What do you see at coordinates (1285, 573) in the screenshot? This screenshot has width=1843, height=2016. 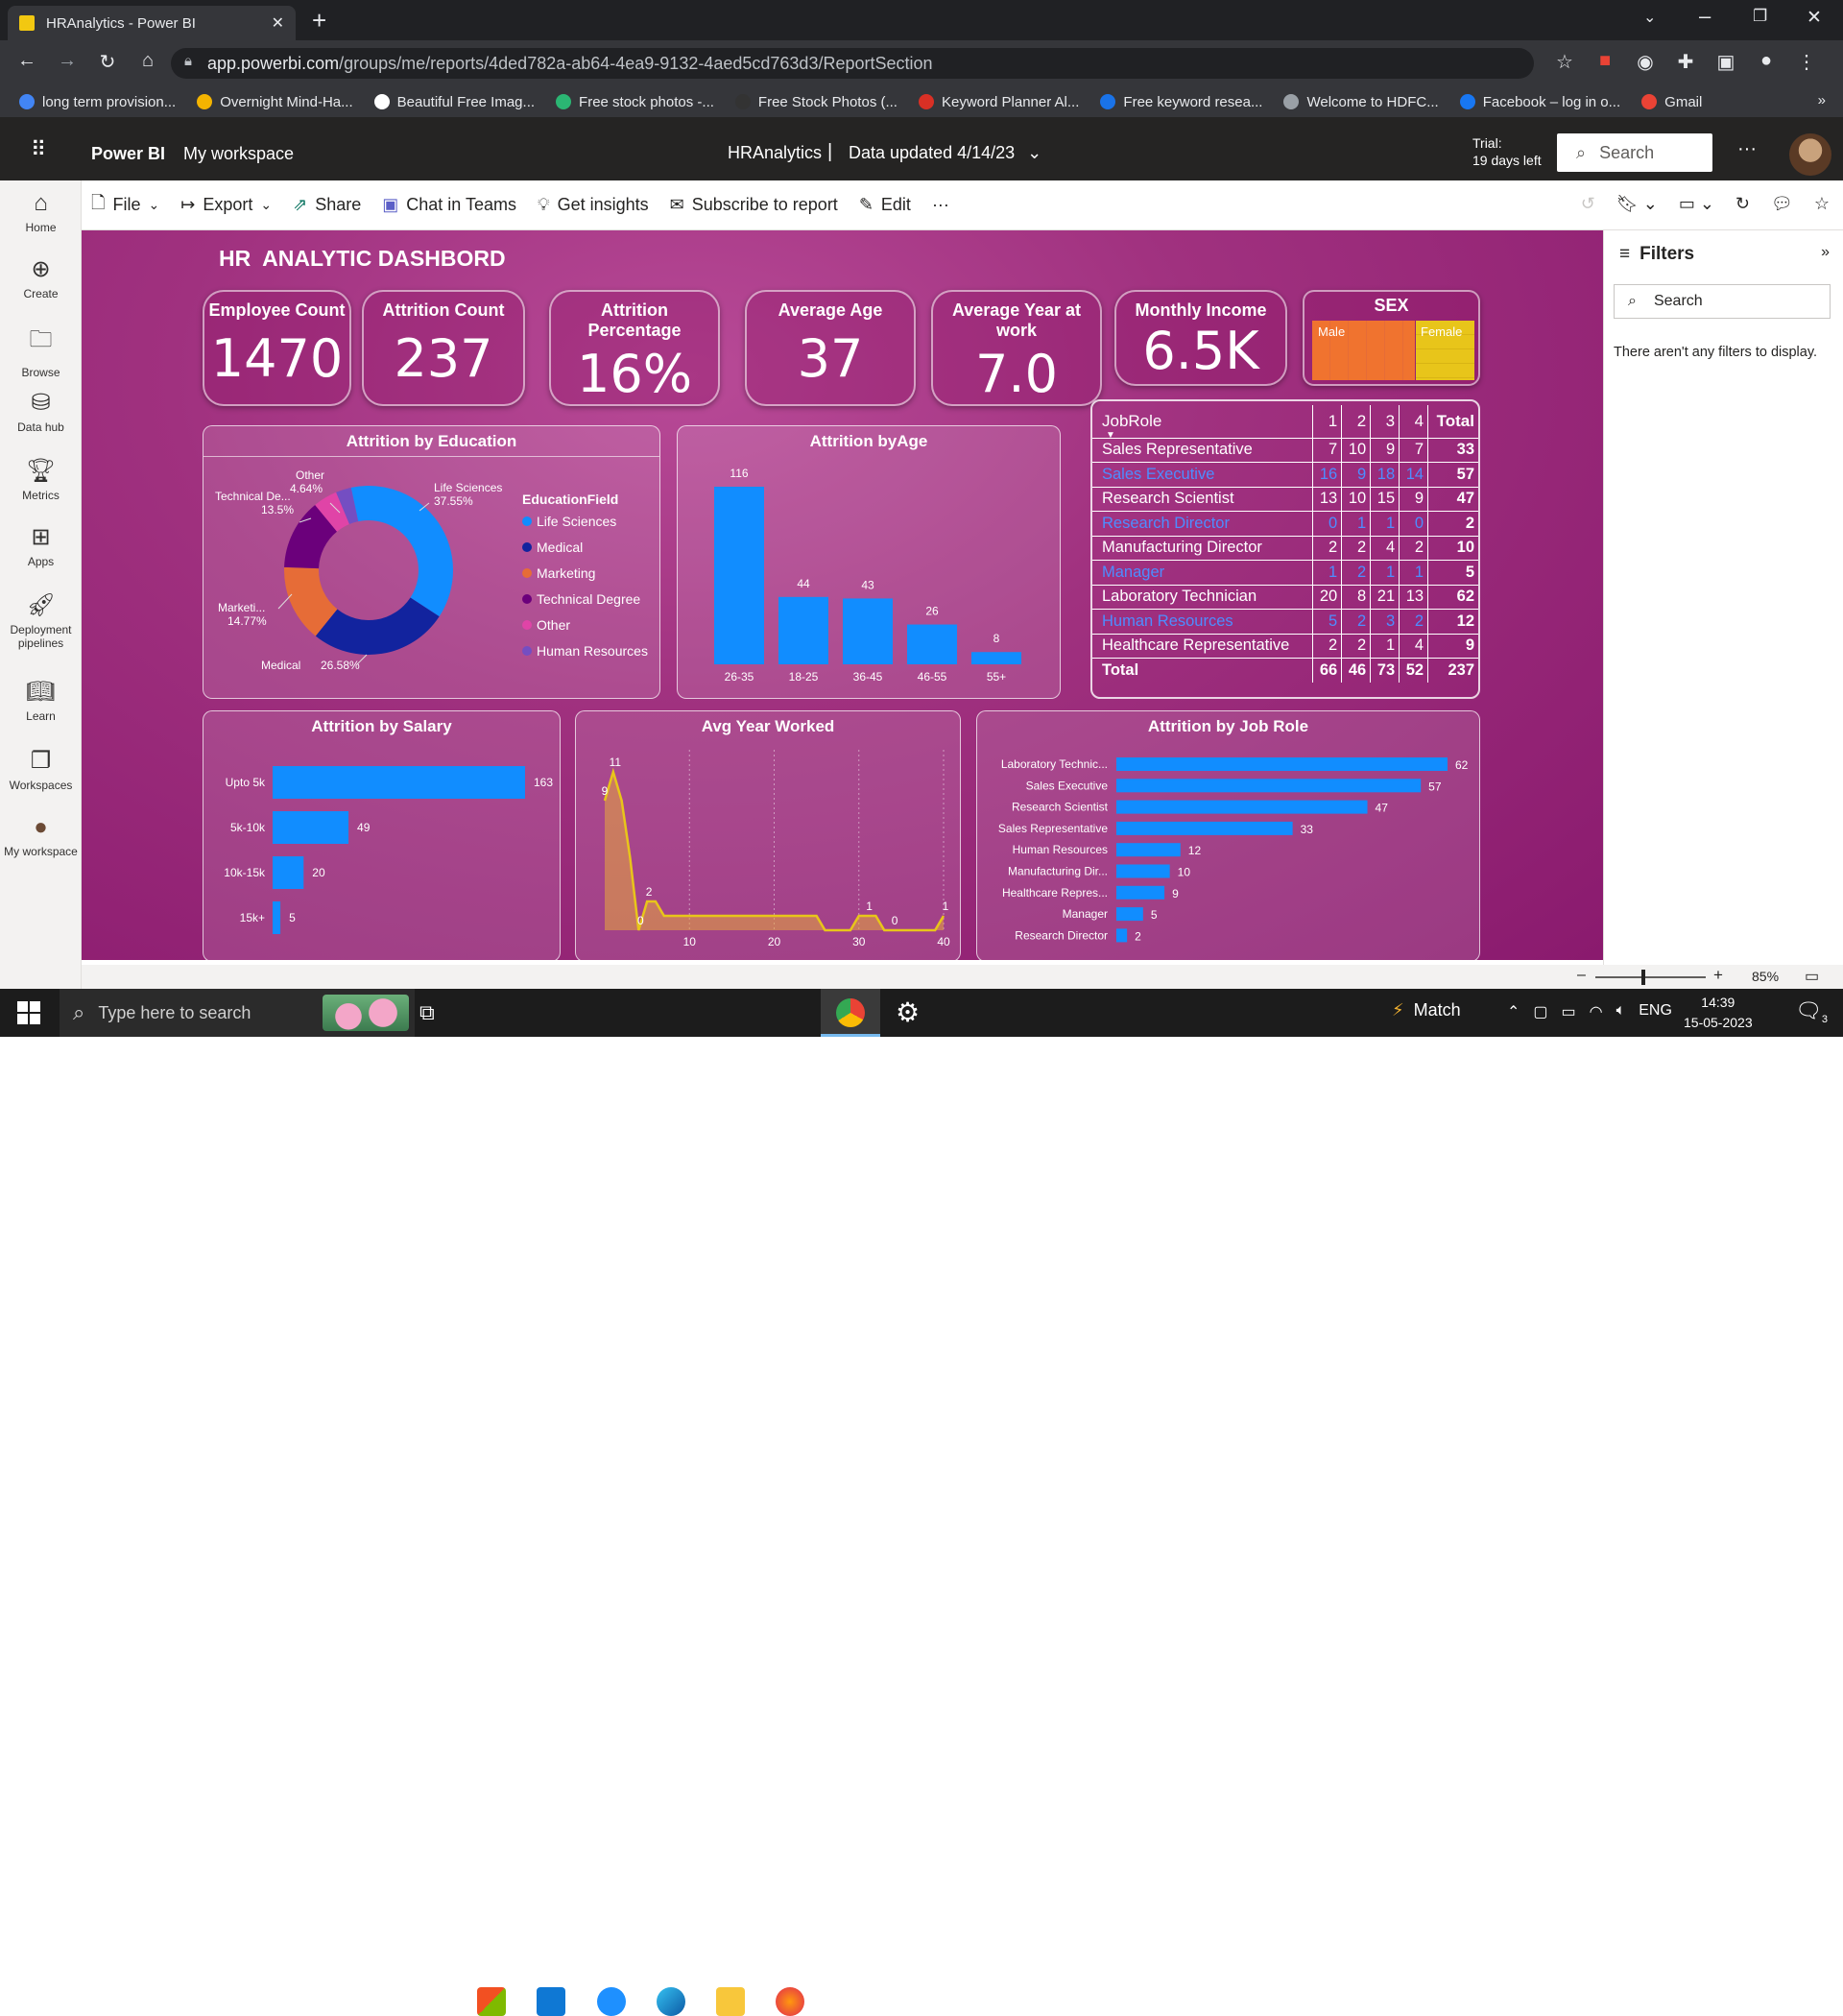 I see `table-row: Manager 1 2 1 1 5` at bounding box center [1285, 573].